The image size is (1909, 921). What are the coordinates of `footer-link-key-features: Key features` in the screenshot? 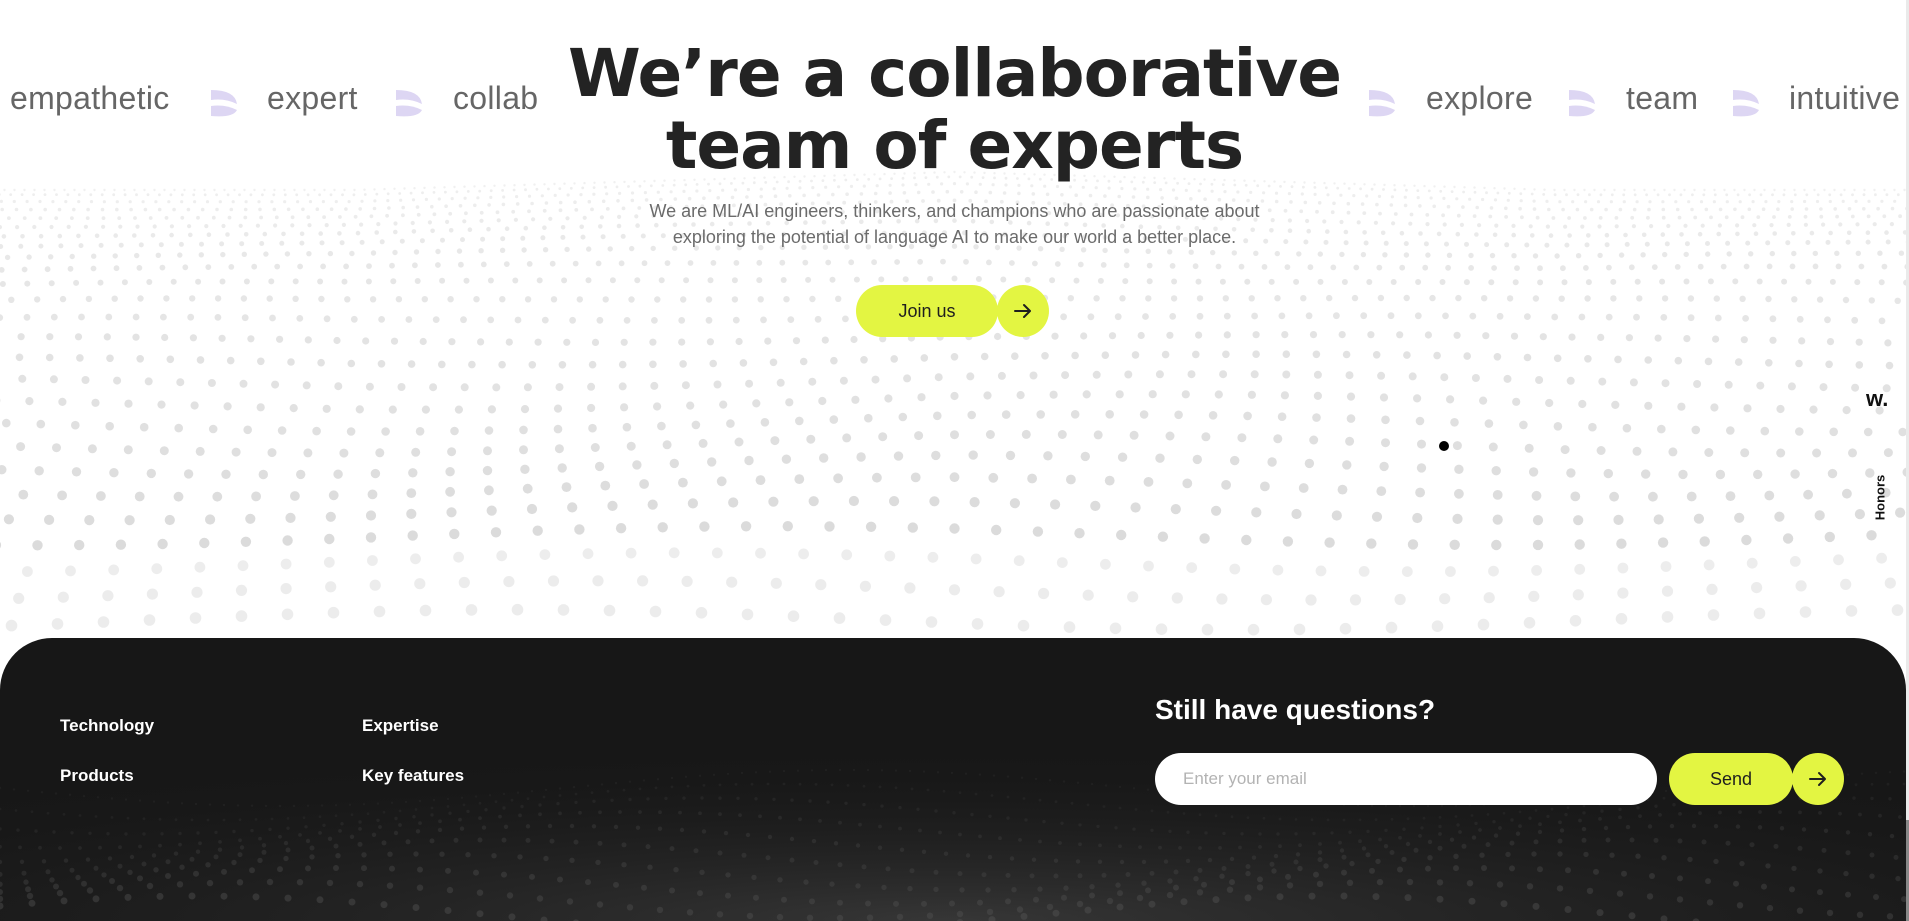 It's located at (413, 776).